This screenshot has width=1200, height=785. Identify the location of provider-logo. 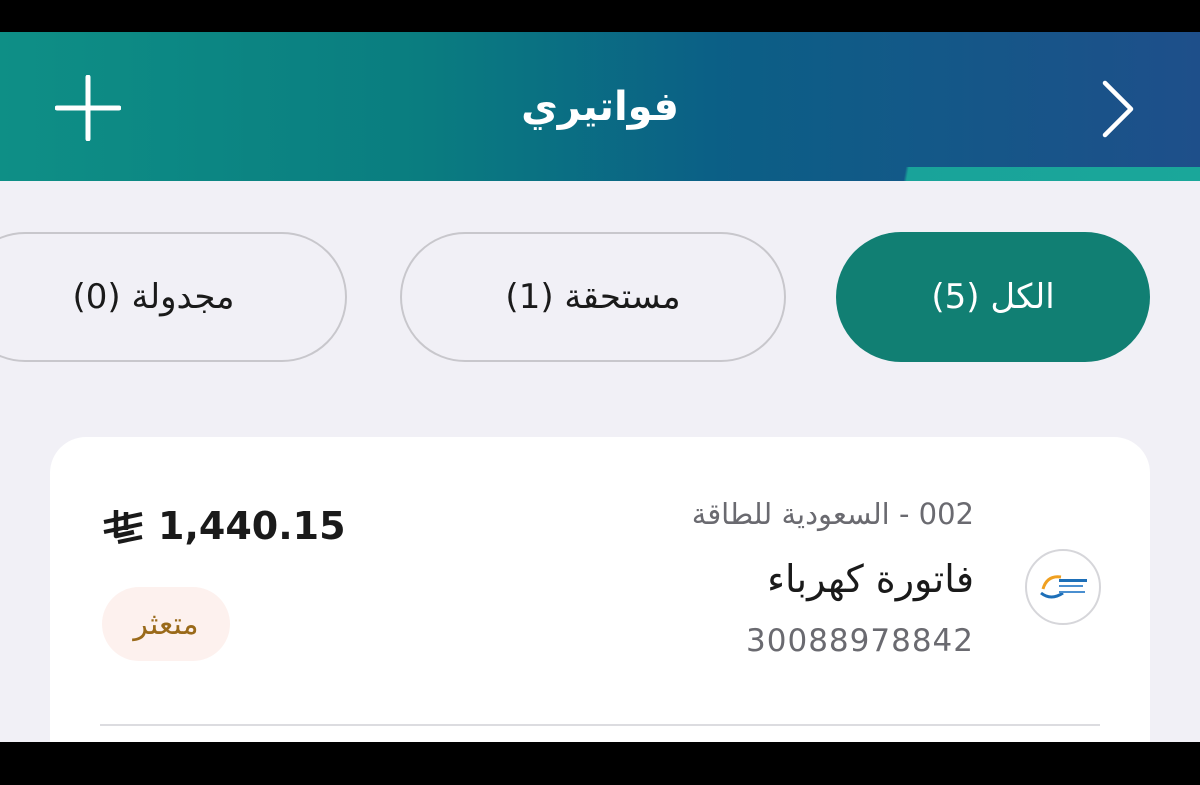
(1063, 587).